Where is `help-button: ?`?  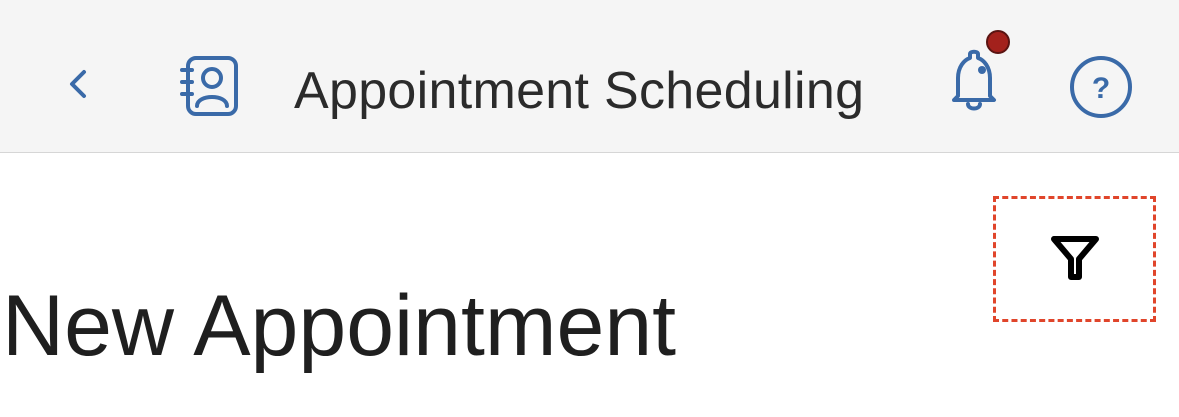 help-button: ? is located at coordinates (1101, 87).